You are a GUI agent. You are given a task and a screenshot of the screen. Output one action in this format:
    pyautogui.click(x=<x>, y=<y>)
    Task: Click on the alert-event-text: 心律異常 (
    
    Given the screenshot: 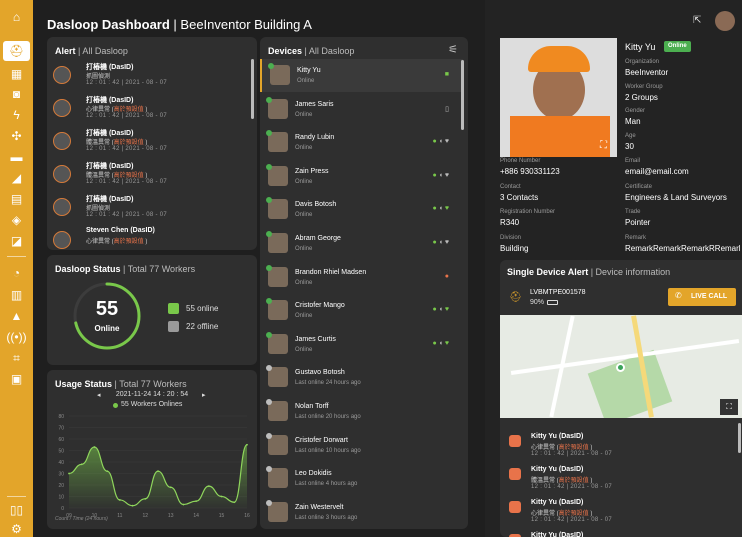 What is the action you would take?
    pyautogui.click(x=100, y=242)
    